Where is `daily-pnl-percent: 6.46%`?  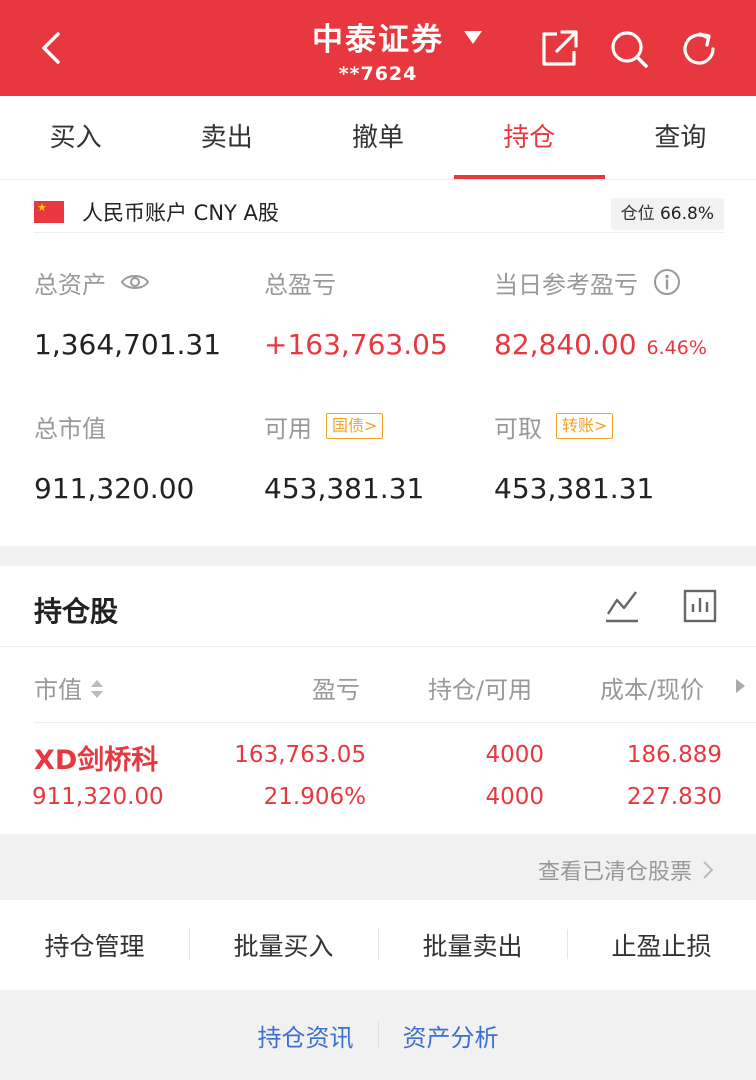
daily-pnl-percent: 6.46% is located at coordinates (676, 348).